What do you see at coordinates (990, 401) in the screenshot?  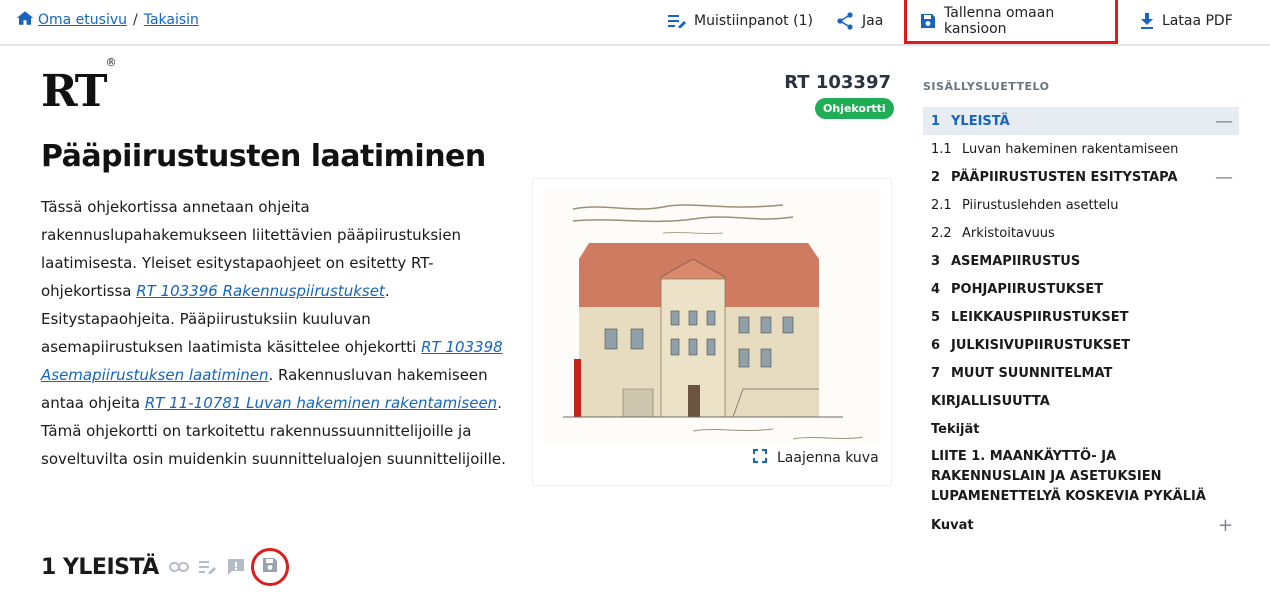 I see `toc-item-label: KIRJALLISUUTTA` at bounding box center [990, 401].